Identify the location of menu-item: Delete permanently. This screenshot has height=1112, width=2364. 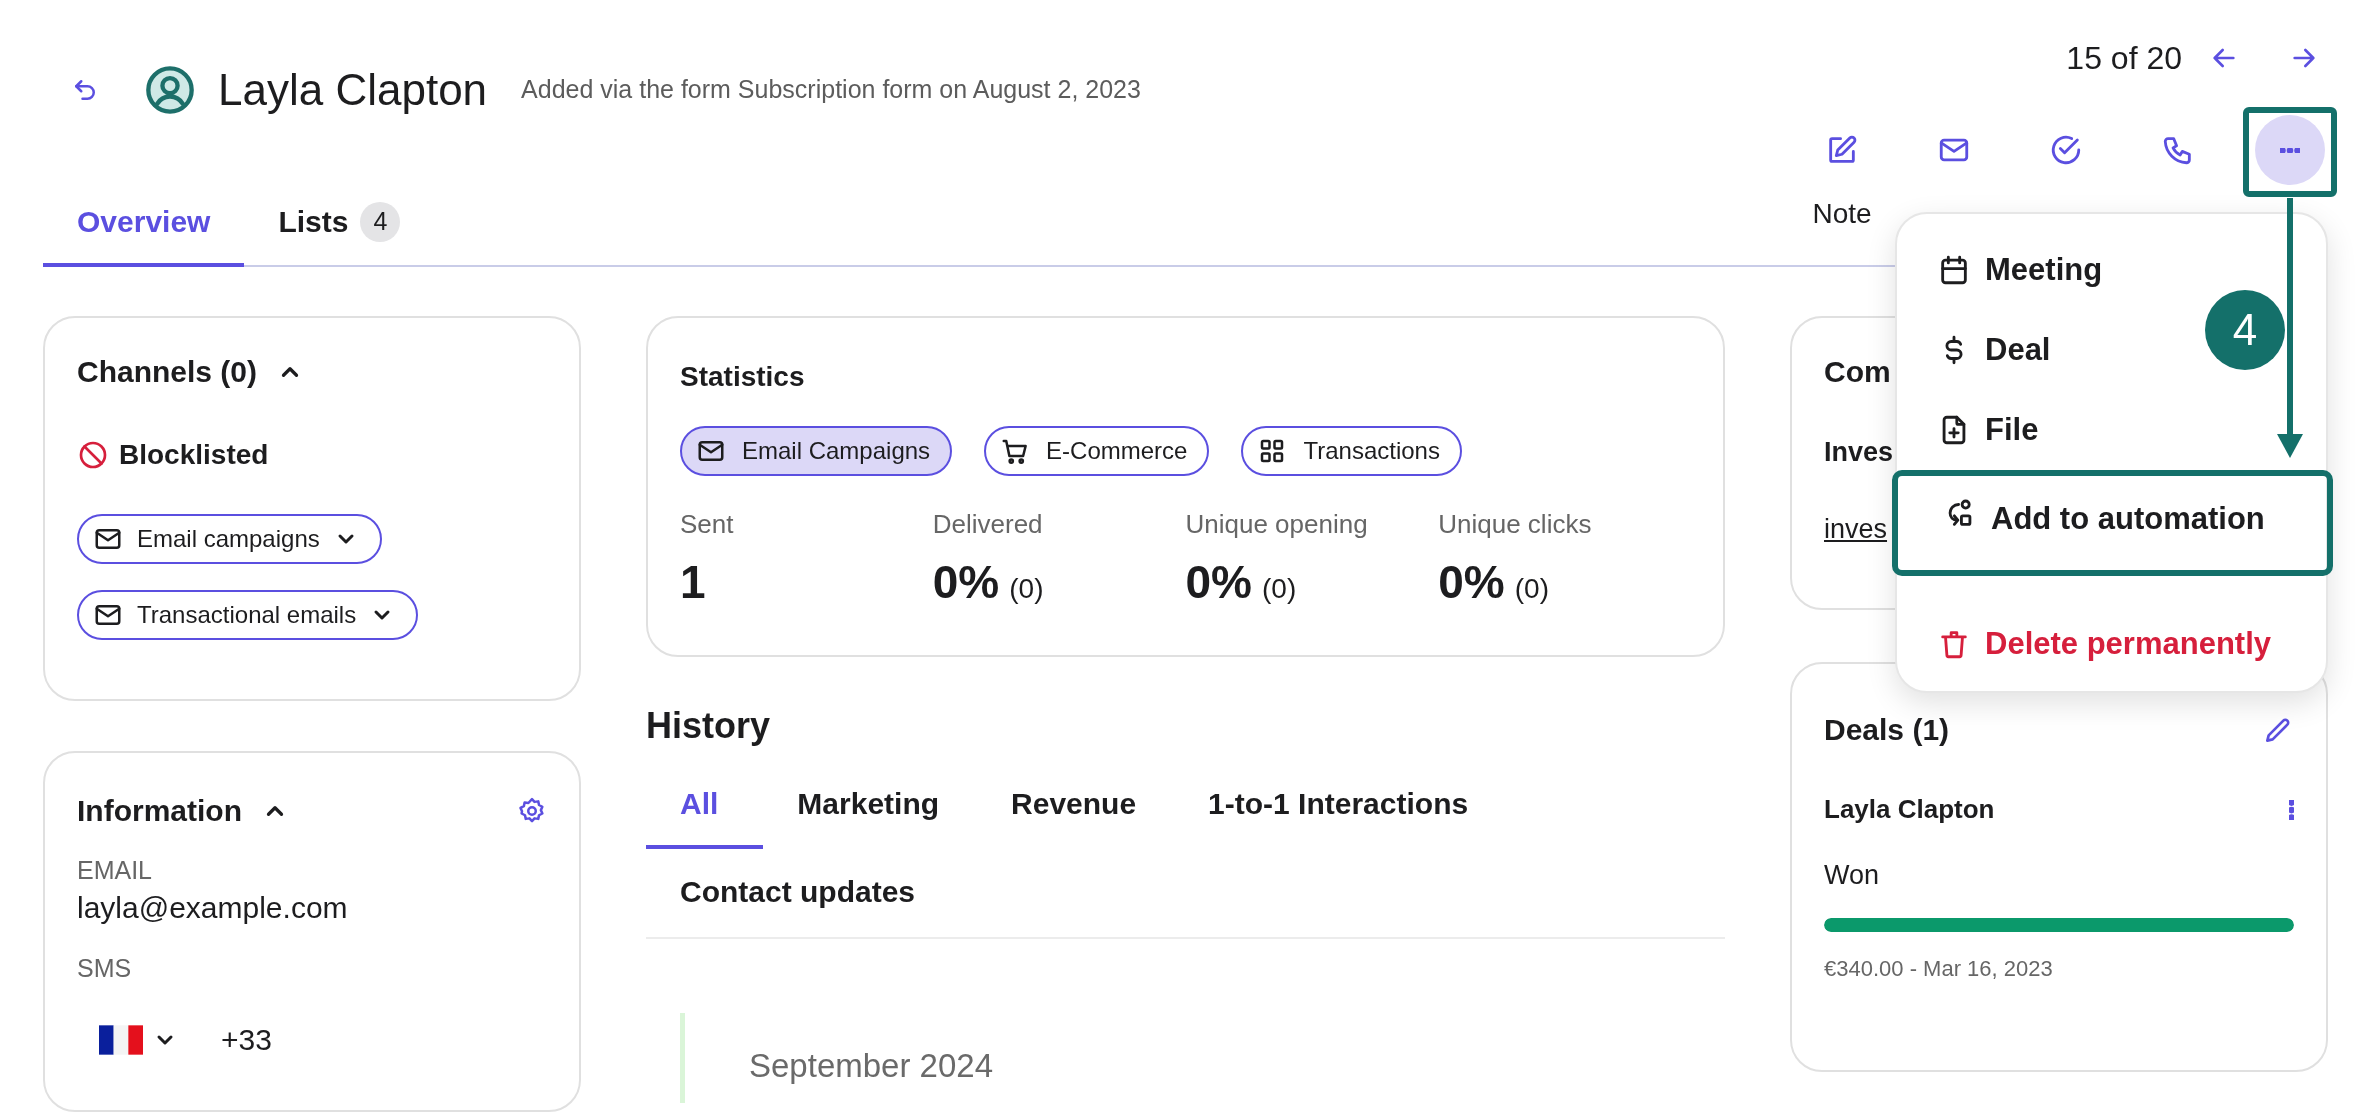
(2111, 644).